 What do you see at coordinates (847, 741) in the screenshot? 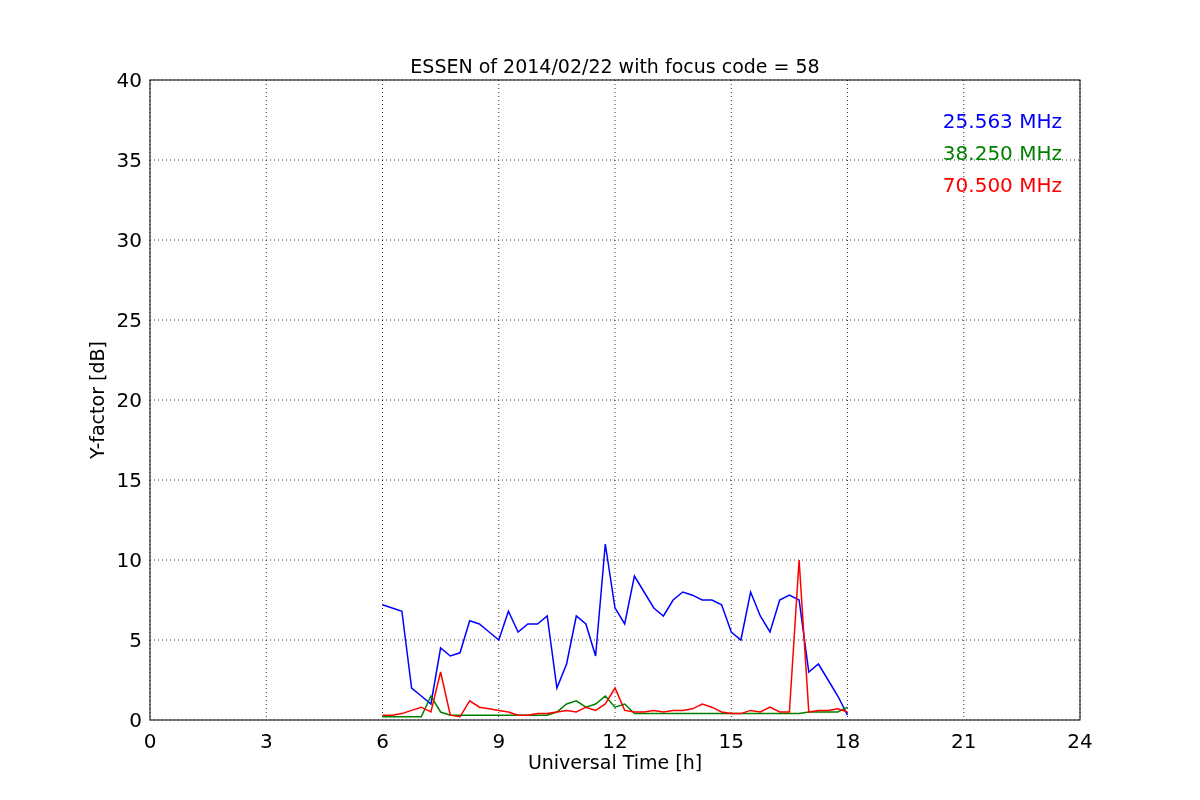
I see `x-tick-label: 18` at bounding box center [847, 741].